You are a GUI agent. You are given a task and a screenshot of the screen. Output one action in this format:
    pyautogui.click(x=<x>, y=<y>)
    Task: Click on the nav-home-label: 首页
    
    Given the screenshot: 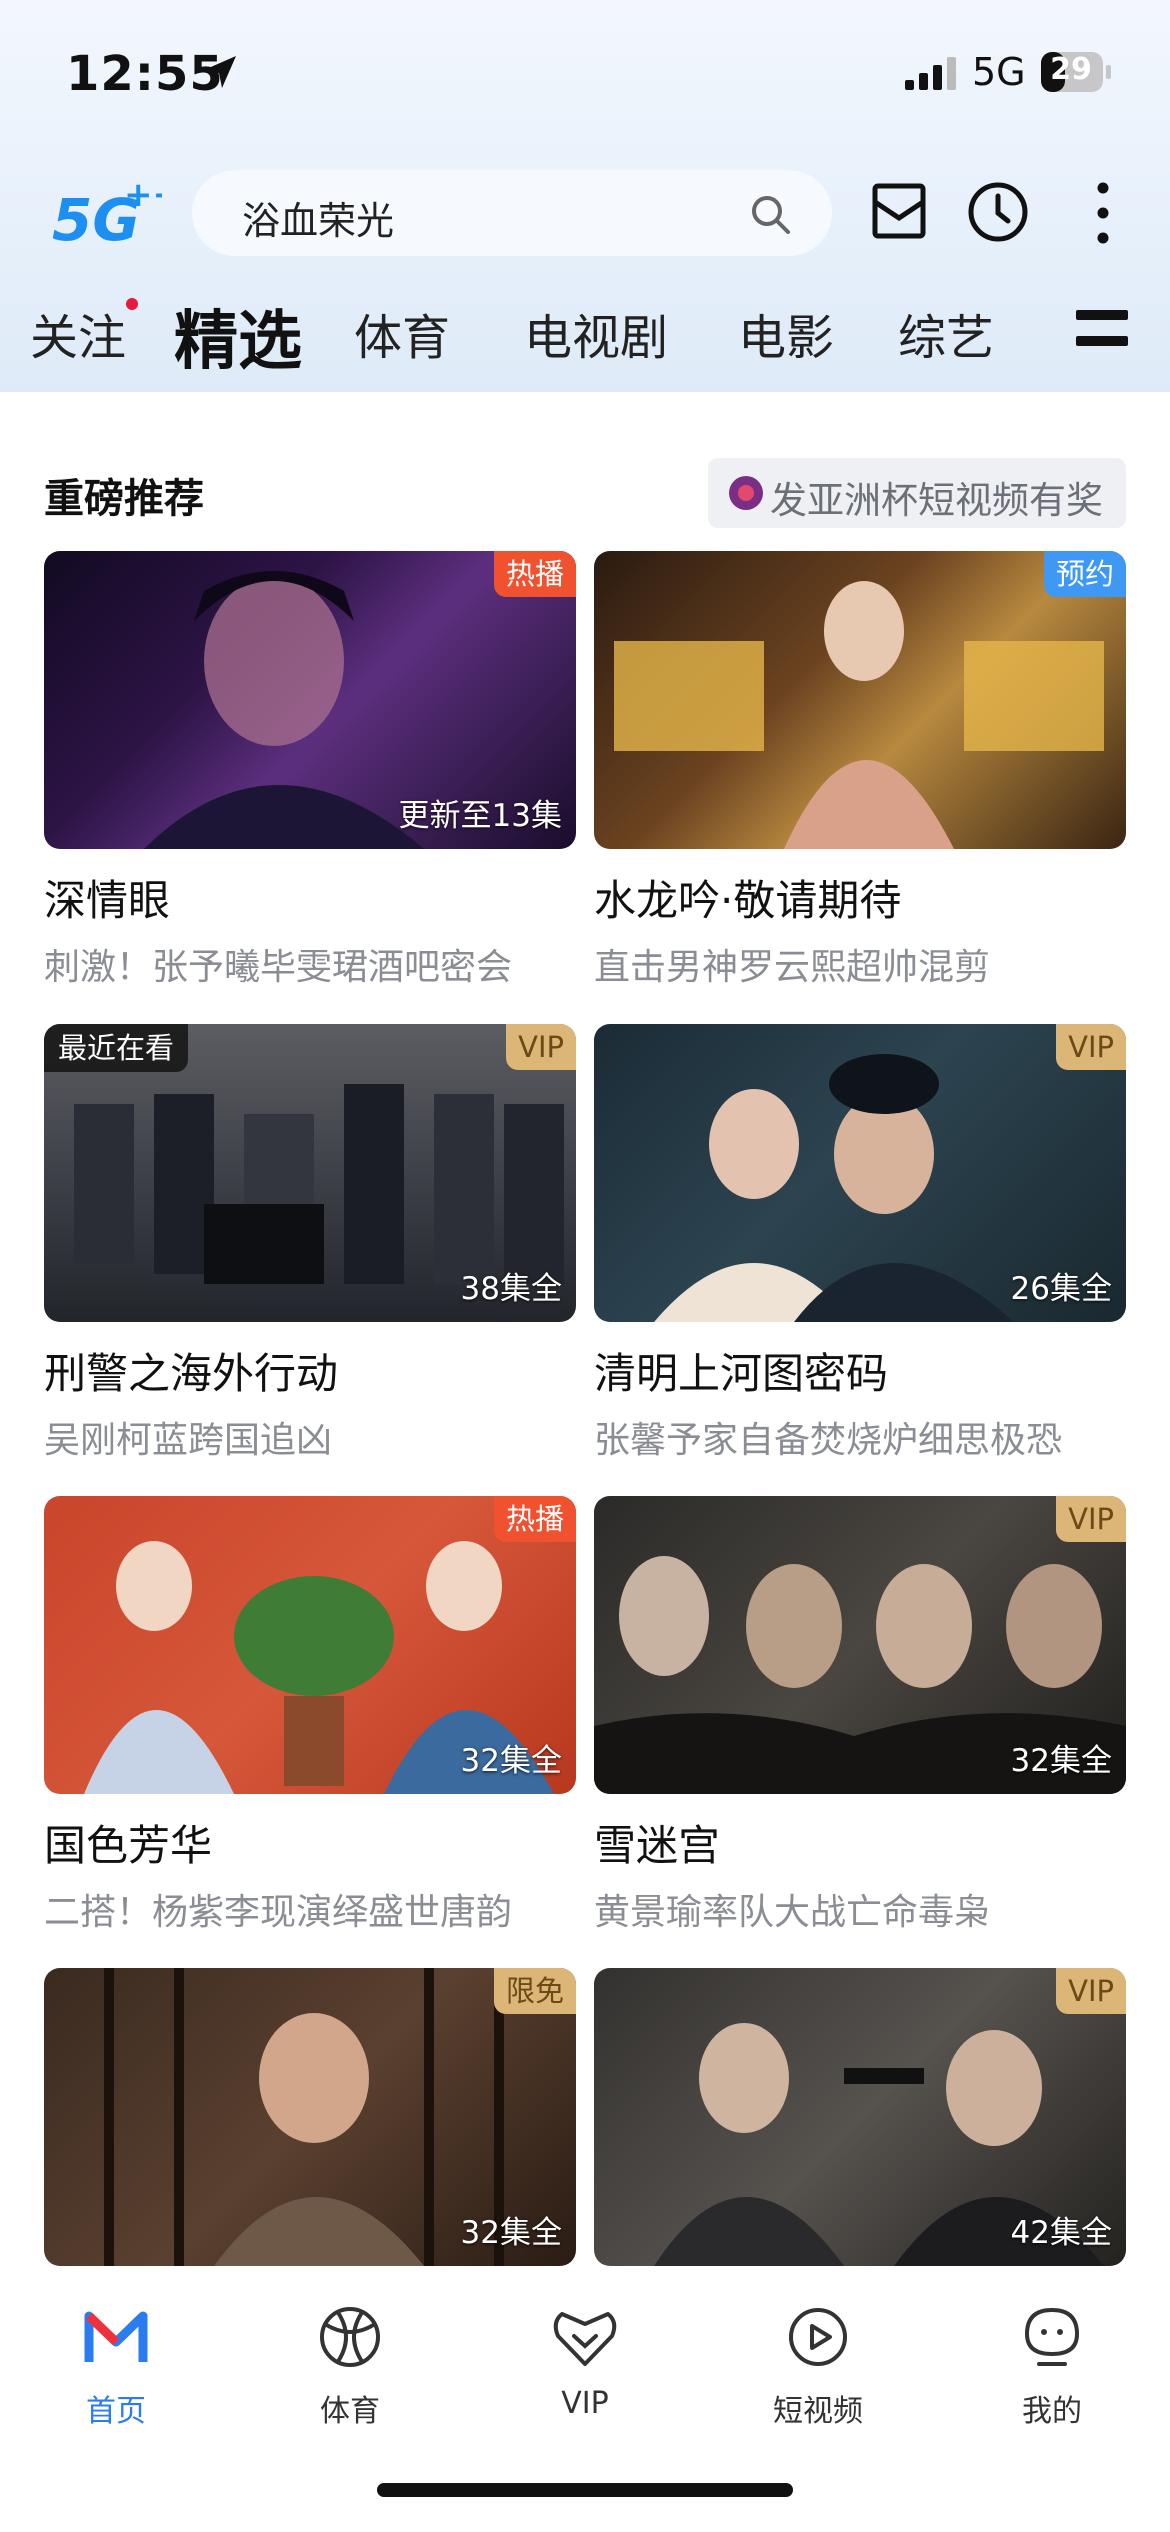 What is the action you would take?
    pyautogui.click(x=116, y=2411)
    